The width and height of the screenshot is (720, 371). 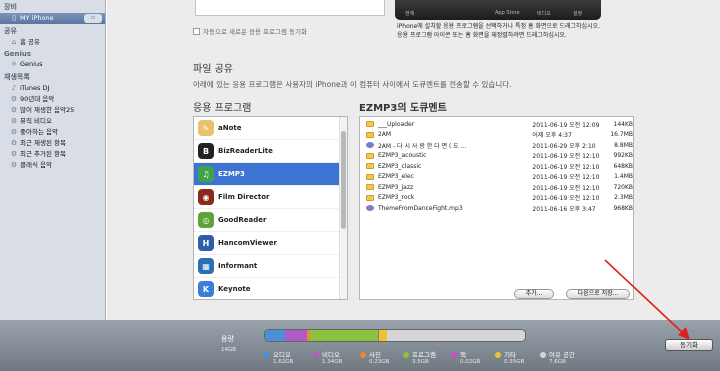 I want to click on app-row: ◎ GoodReader, so click(x=270, y=220).